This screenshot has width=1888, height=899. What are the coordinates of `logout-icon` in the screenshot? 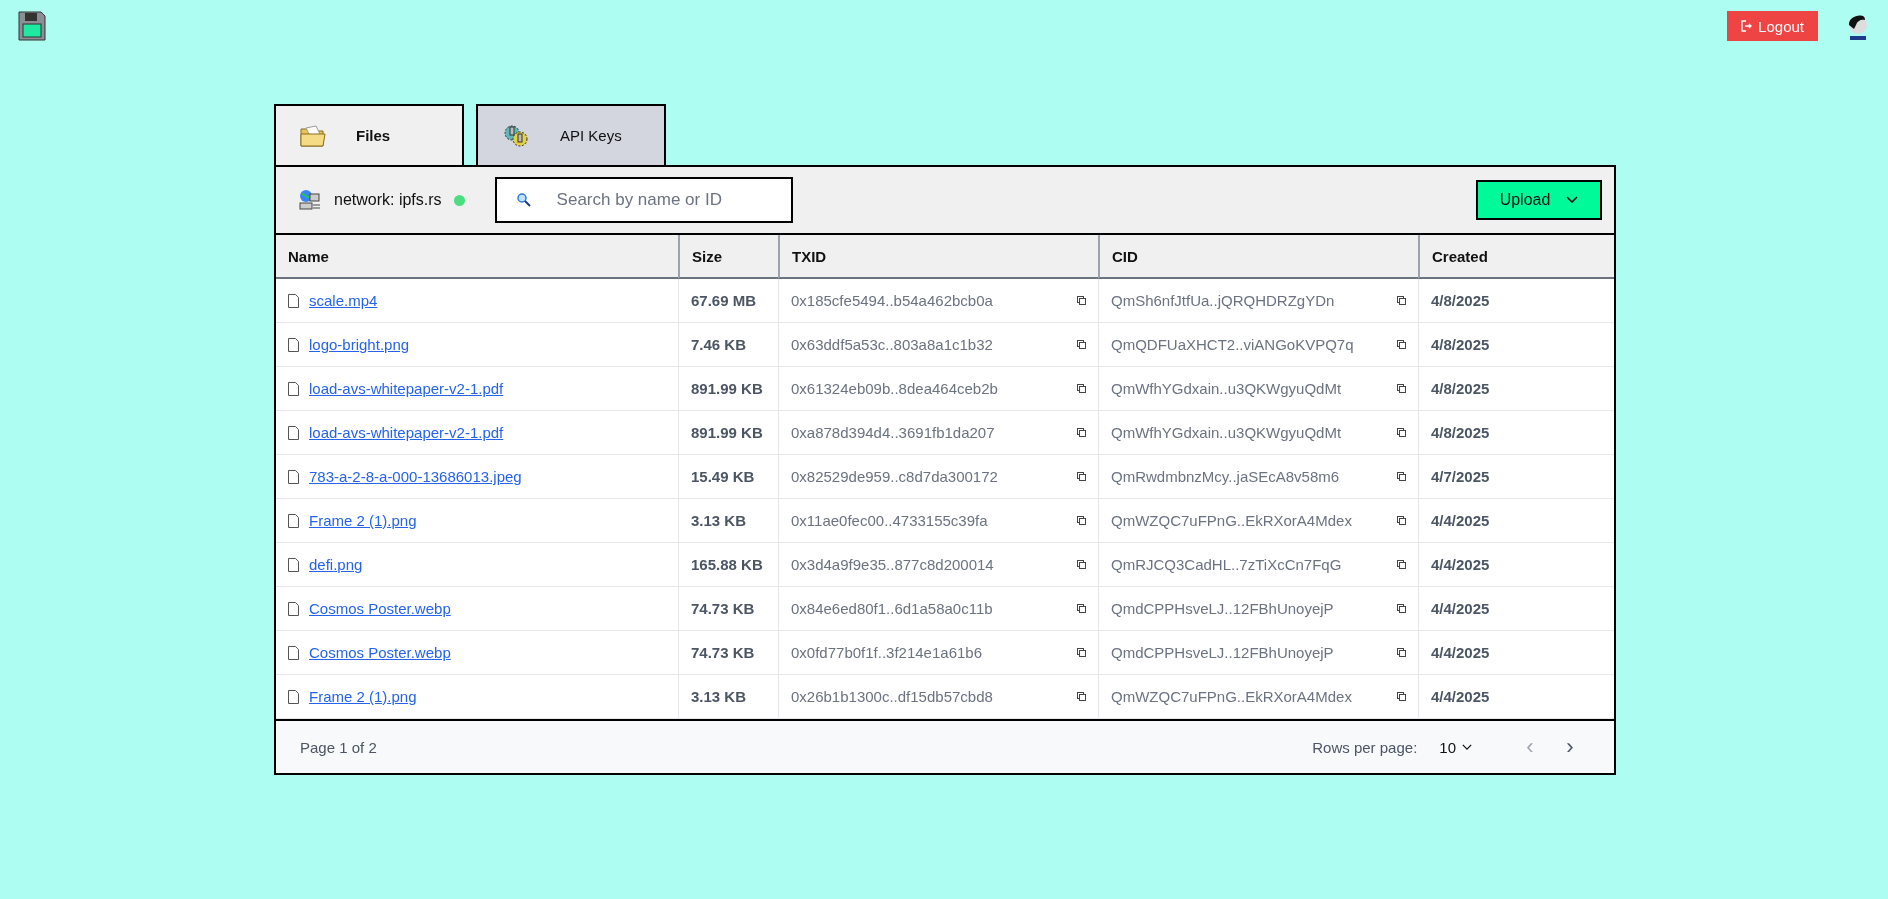 It's located at (1747, 26).